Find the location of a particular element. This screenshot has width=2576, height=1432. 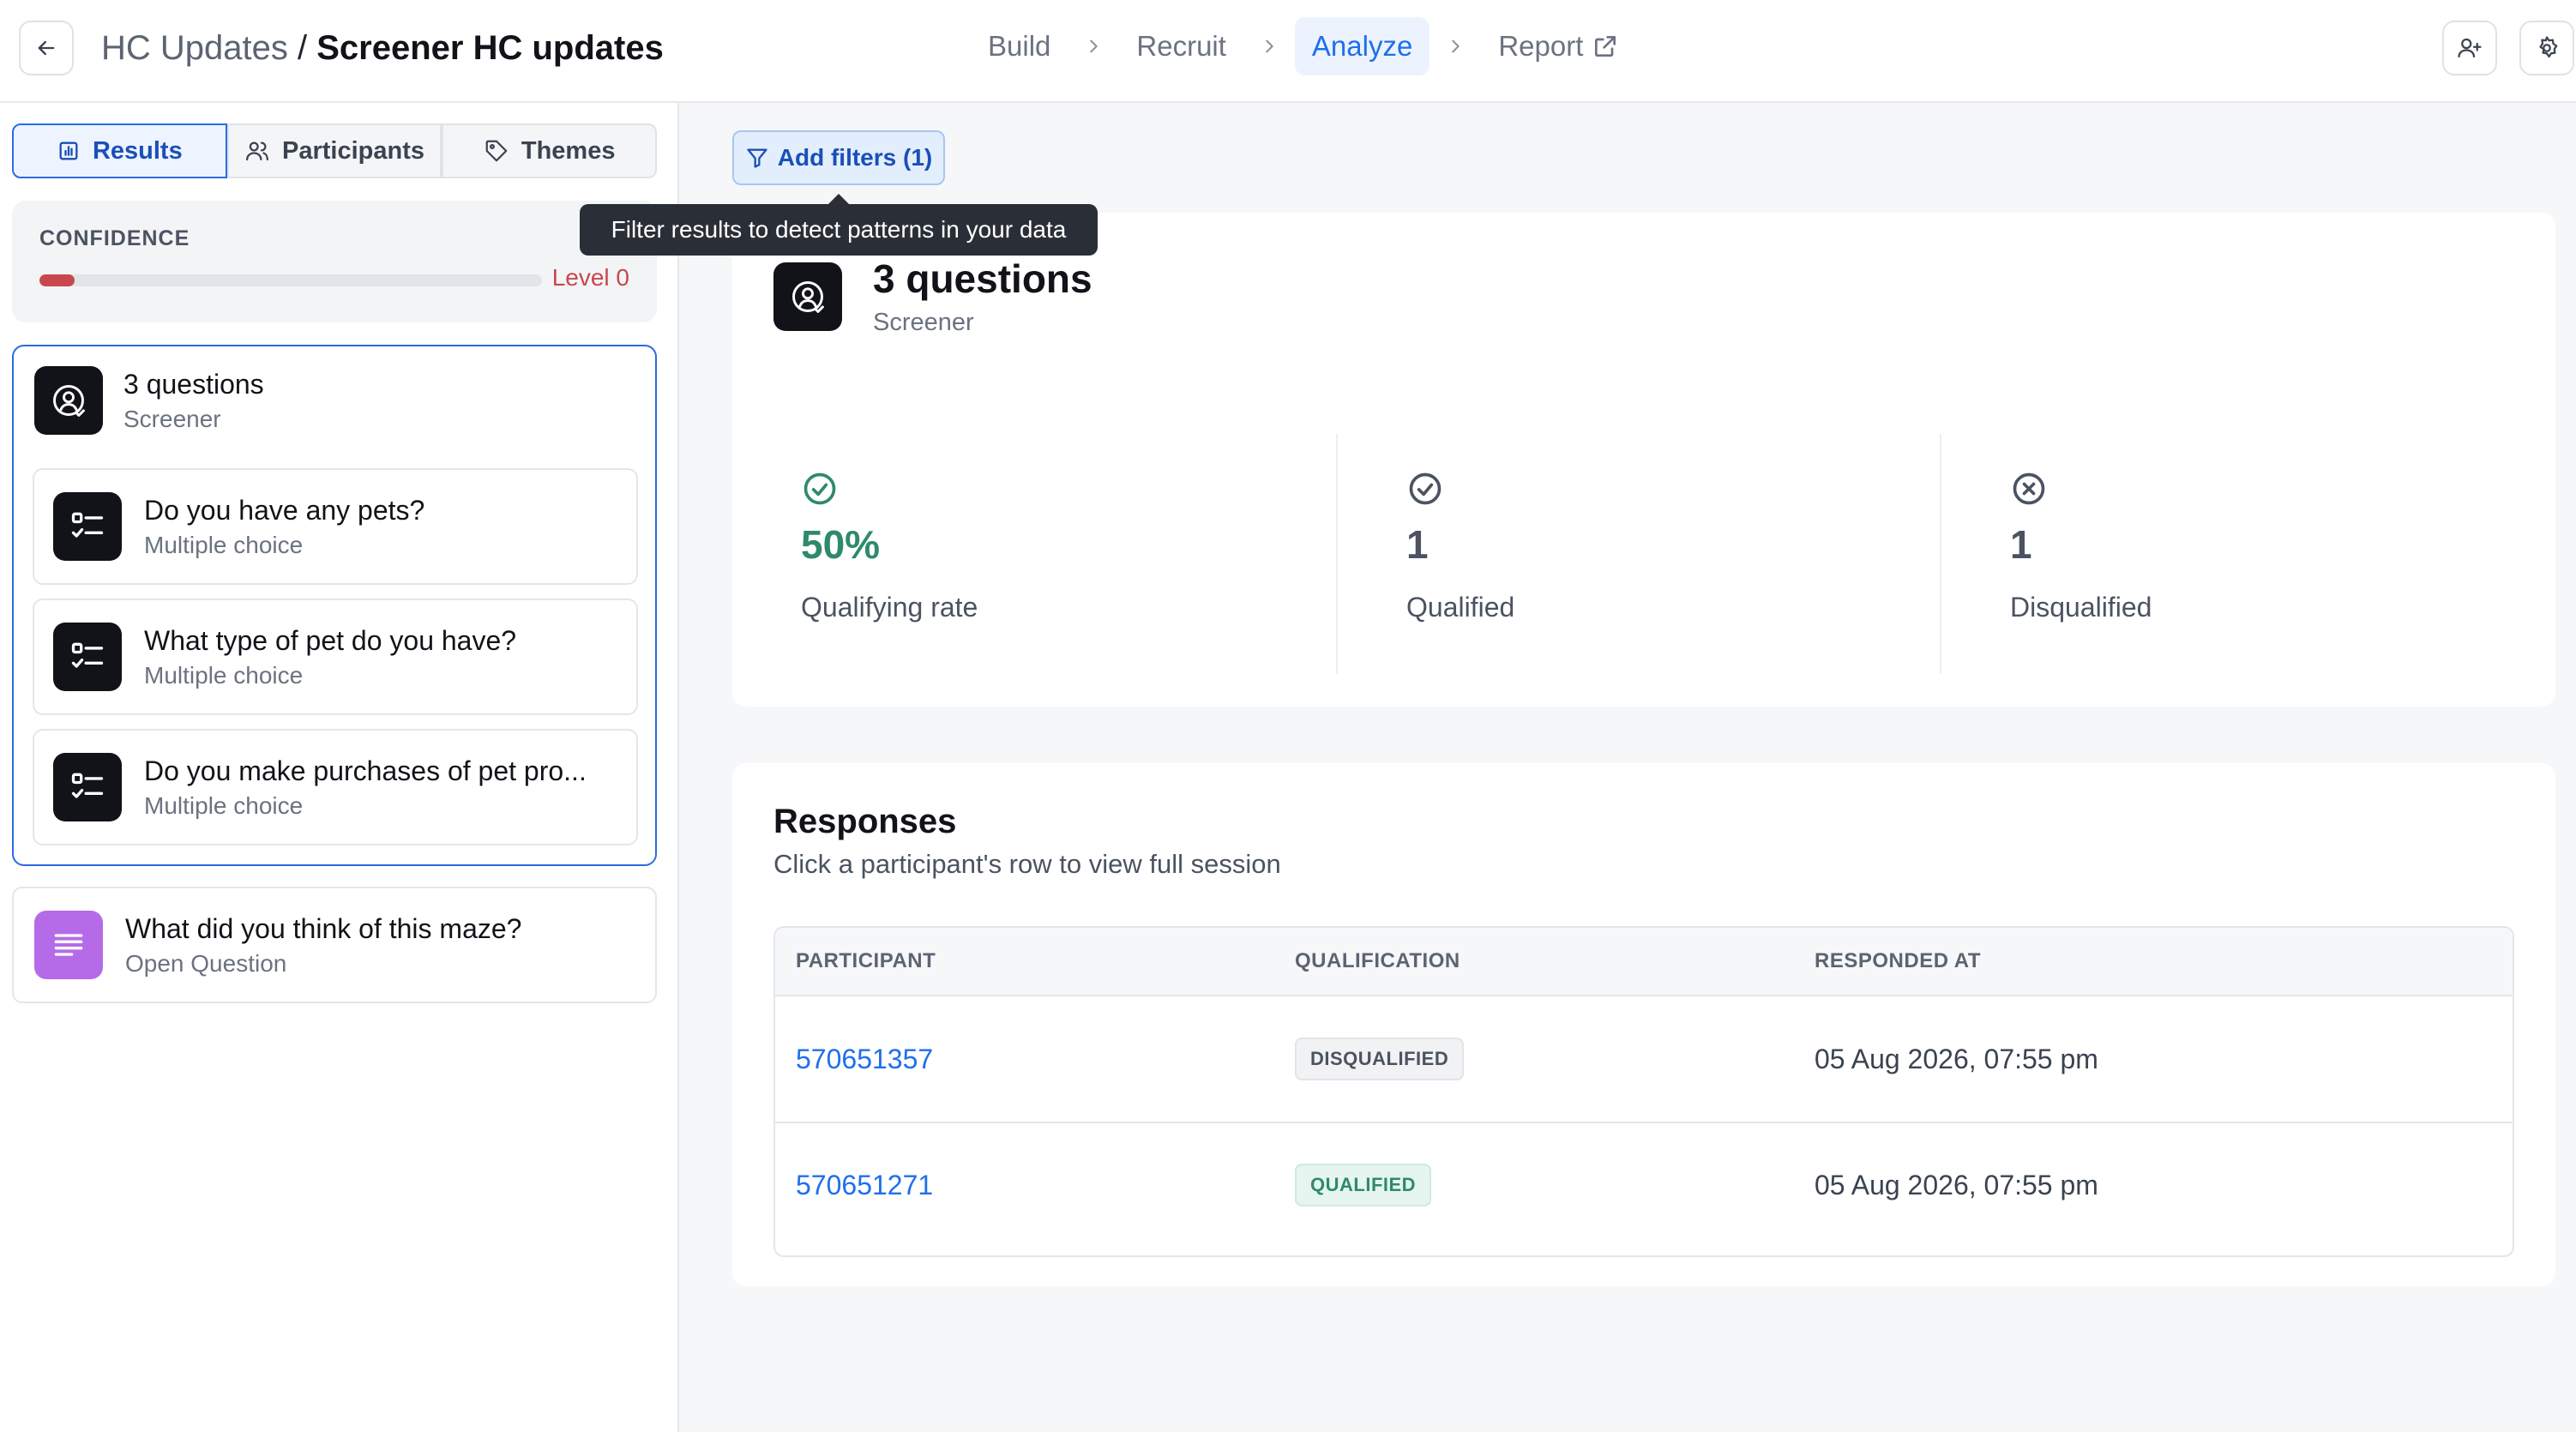

step-build-label: Build is located at coordinates (1019, 46).